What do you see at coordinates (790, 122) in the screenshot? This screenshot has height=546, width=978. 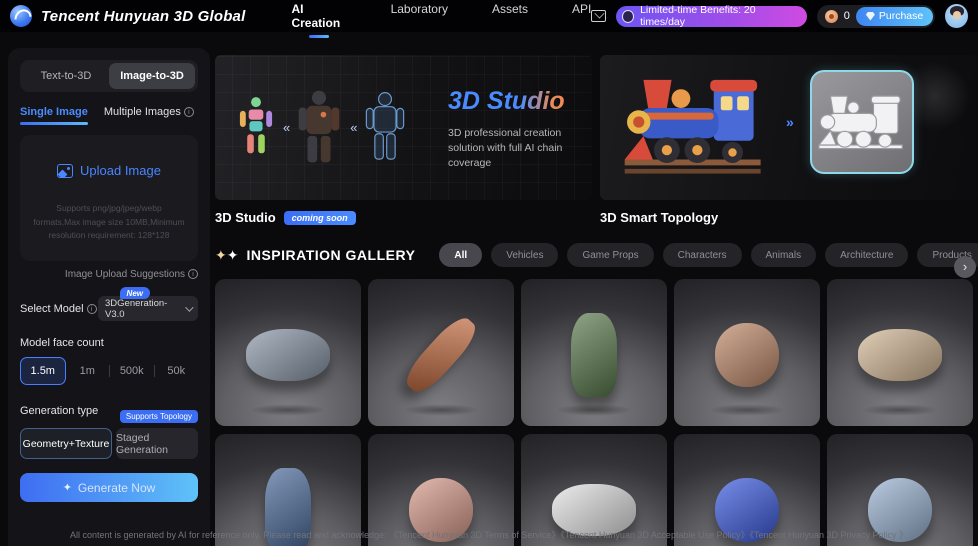 I see `chevron-right-icon: »` at bounding box center [790, 122].